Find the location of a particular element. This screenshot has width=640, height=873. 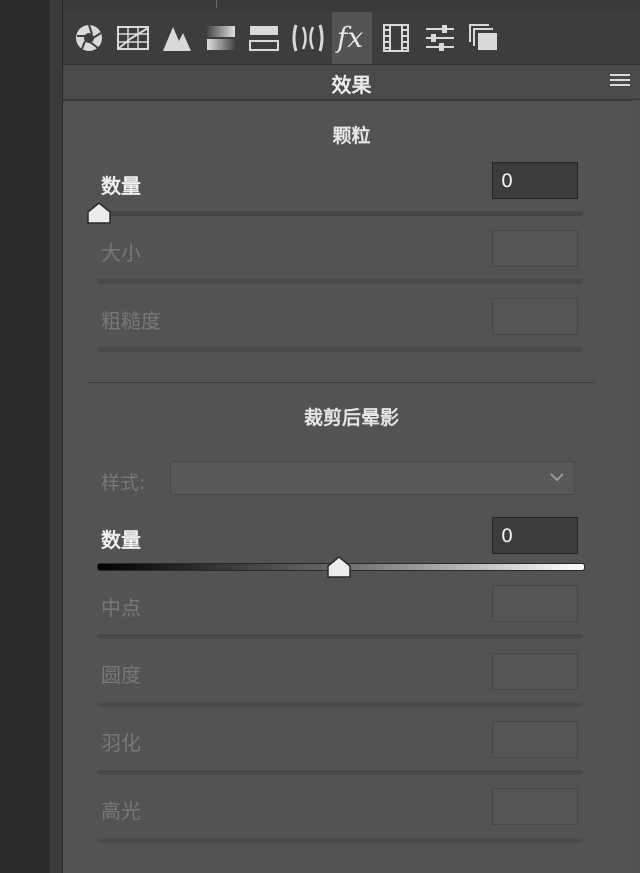

fx-effects-icon: fx is located at coordinates (349, 38).